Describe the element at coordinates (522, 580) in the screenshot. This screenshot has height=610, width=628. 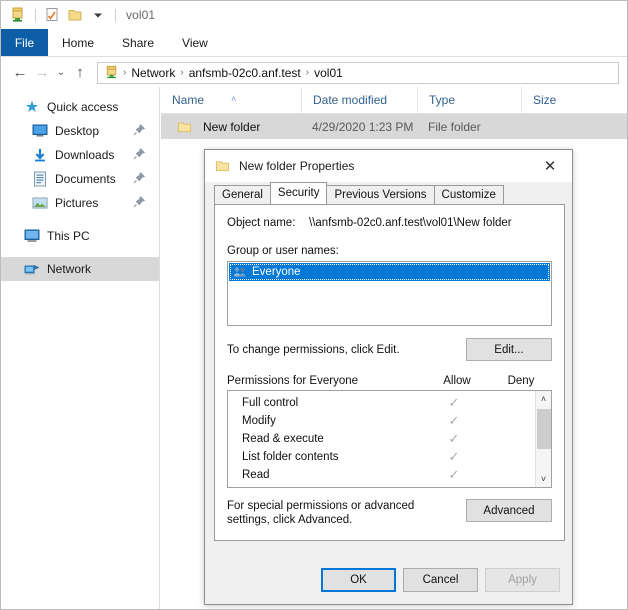
I see `apply-button: Apply` at that location.